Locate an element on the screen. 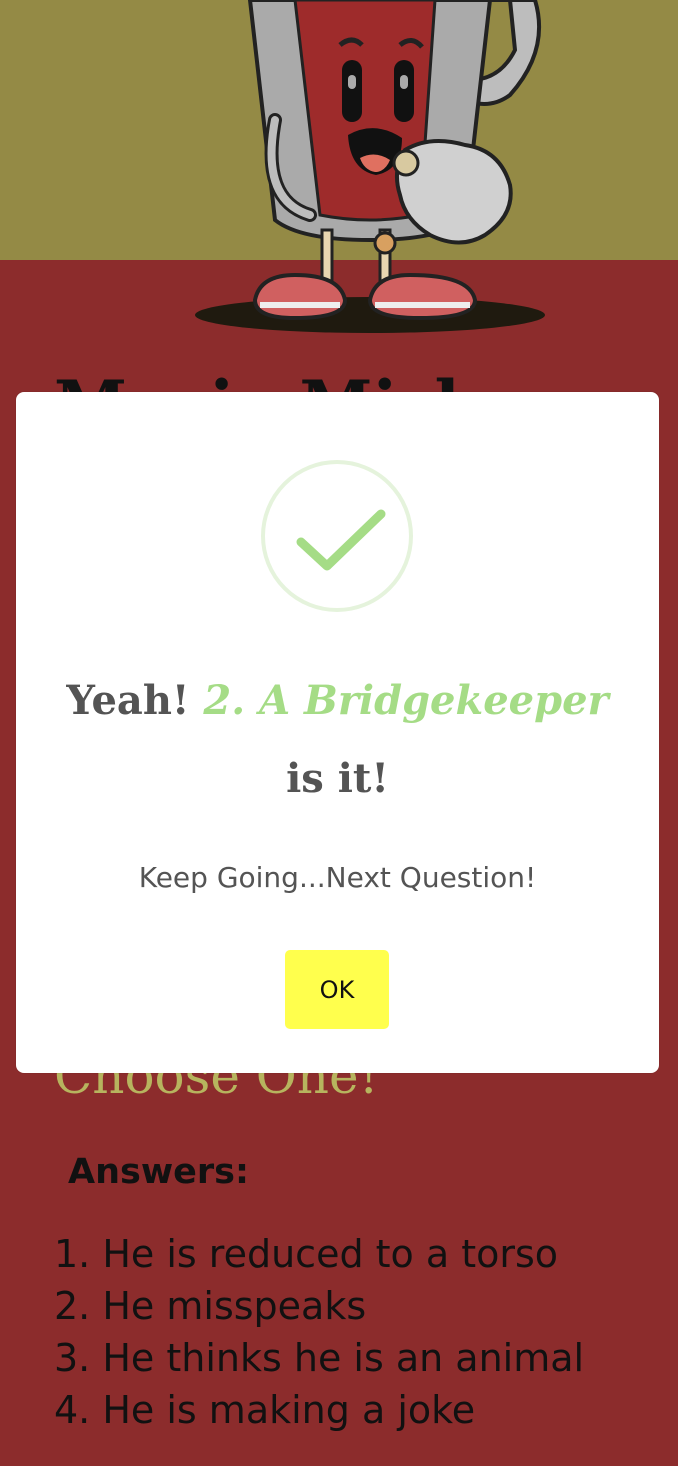 The height and width of the screenshot is (1466, 678). check-mark-icon is located at coordinates (341, 540).